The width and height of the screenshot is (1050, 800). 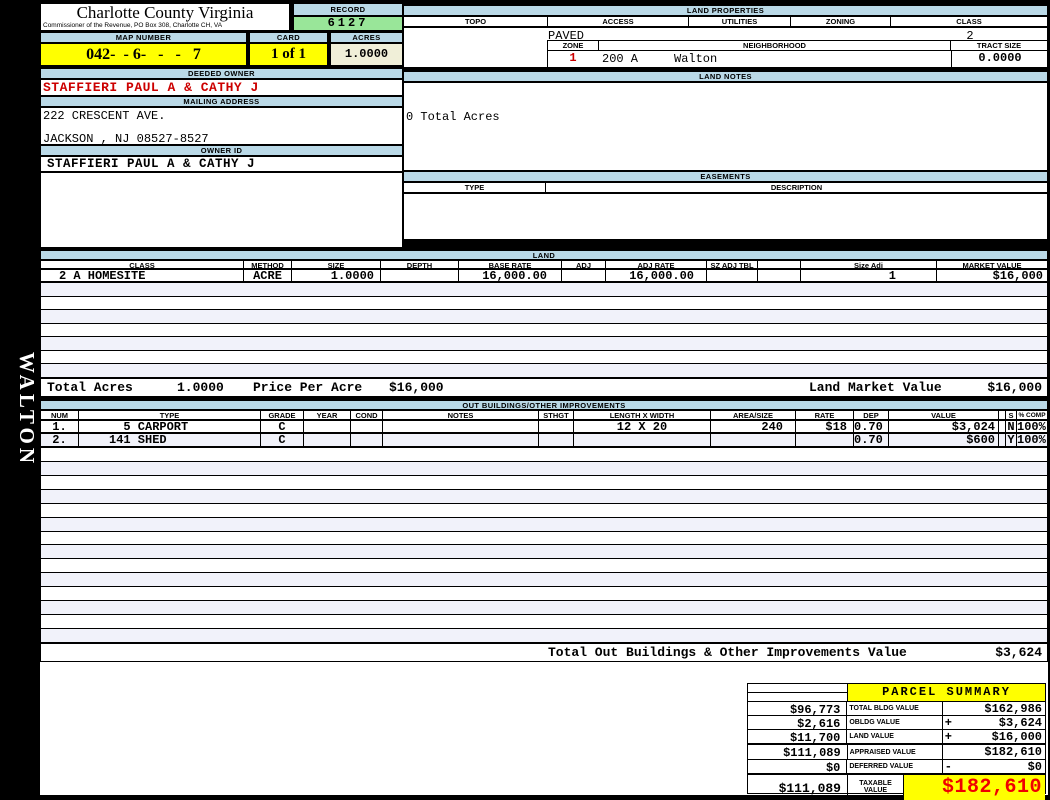 I want to click on ps-sign-land: +, so click(x=948, y=736).